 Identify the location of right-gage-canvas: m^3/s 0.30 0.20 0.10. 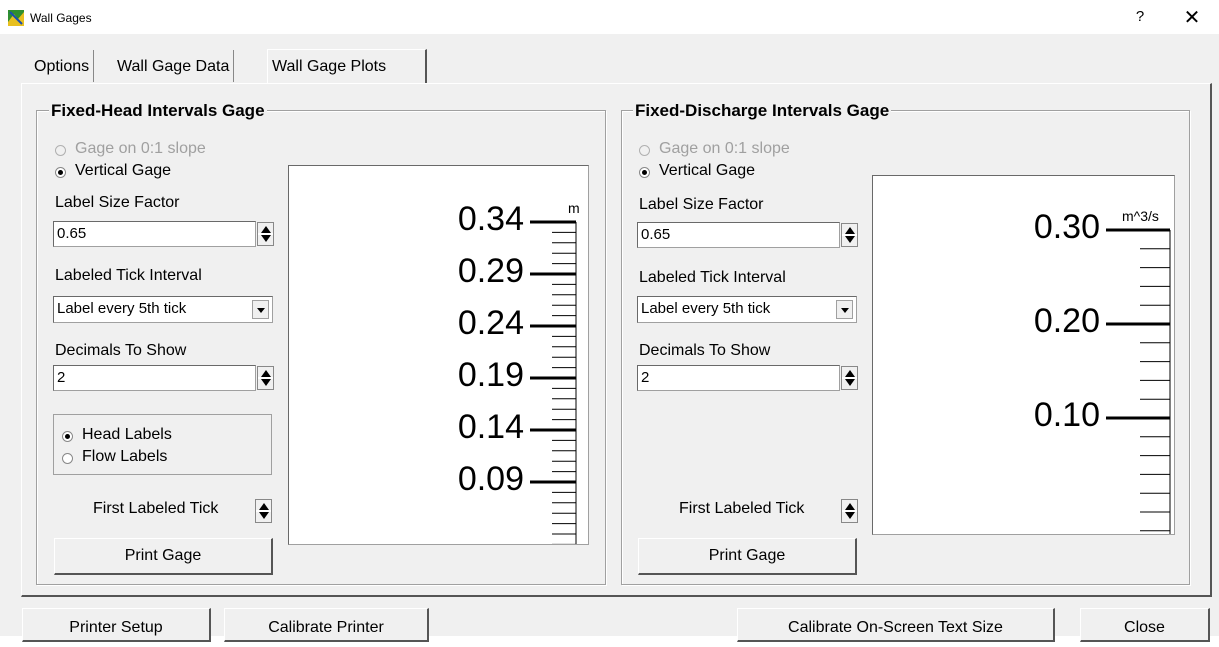
(1023, 355).